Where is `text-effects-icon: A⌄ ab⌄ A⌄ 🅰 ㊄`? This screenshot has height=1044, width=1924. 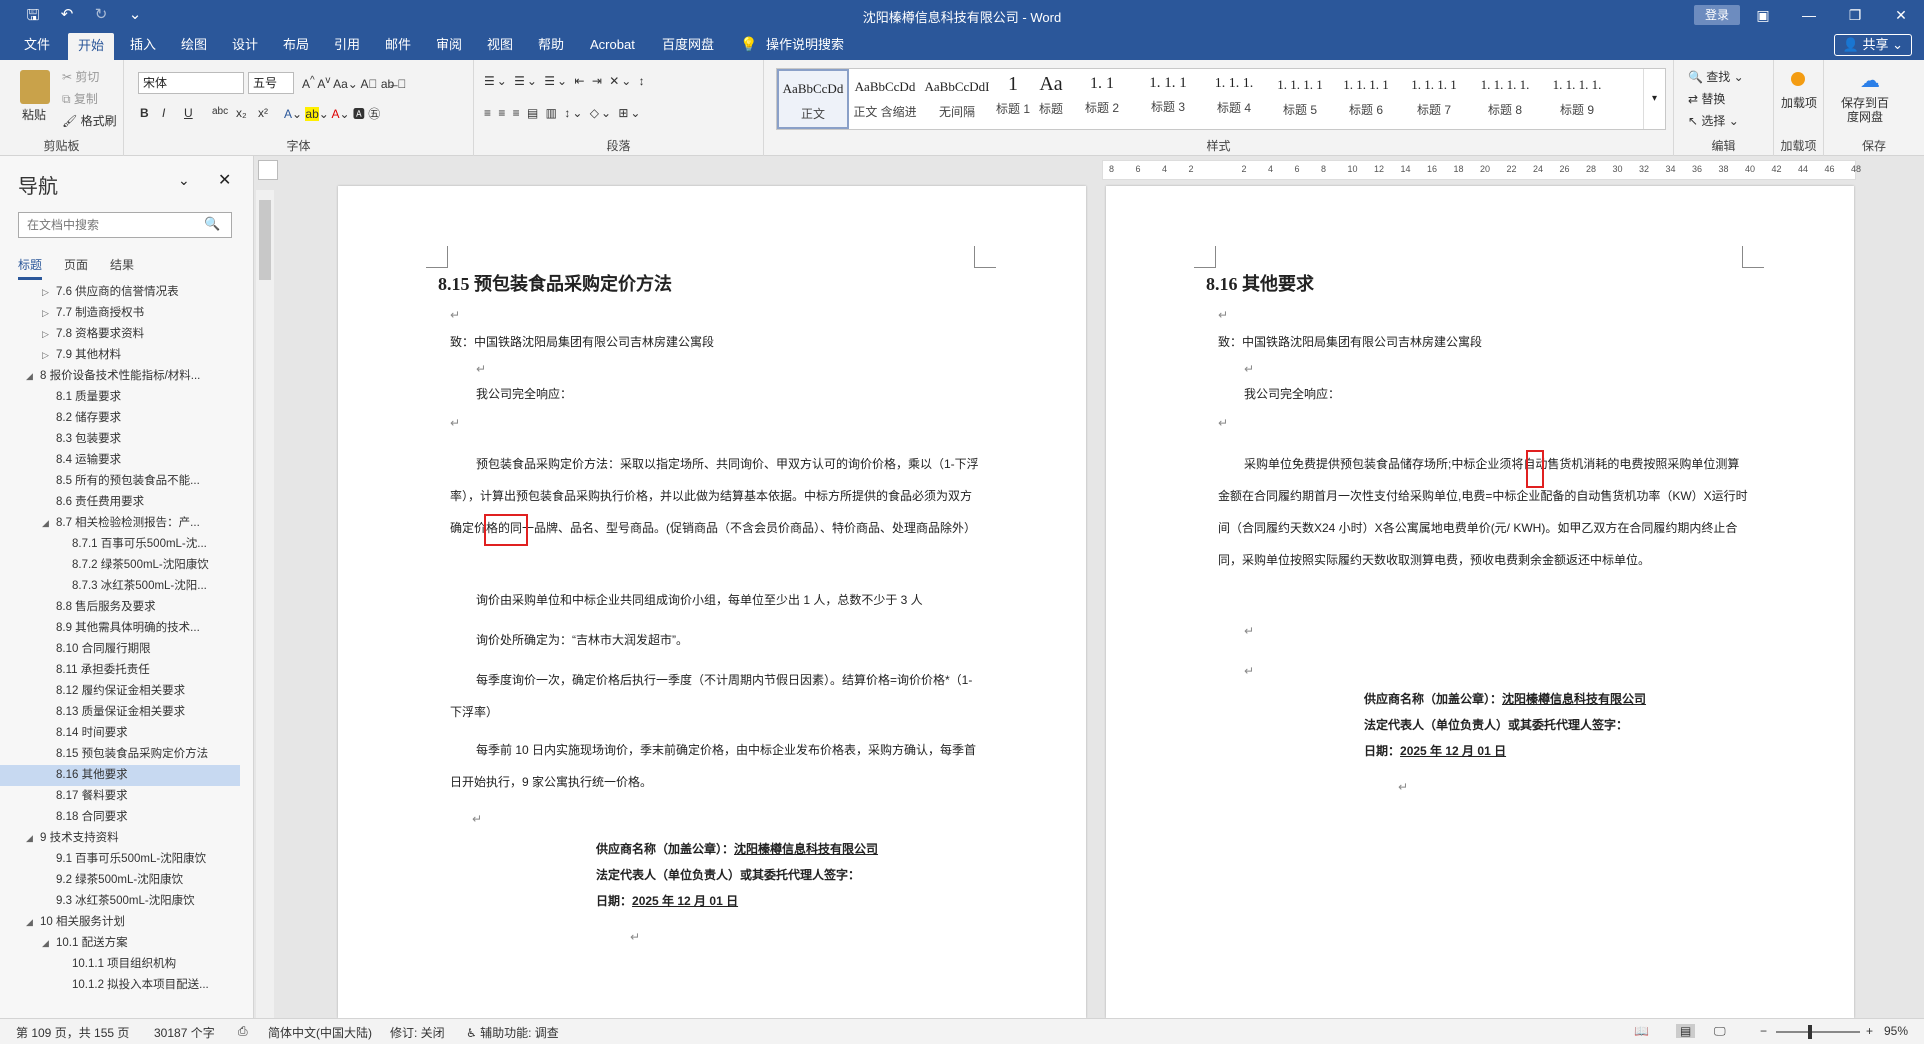 text-effects-icon: A⌄ ab⌄ A⌄ 🅰 ㊄ is located at coordinates (332, 113).